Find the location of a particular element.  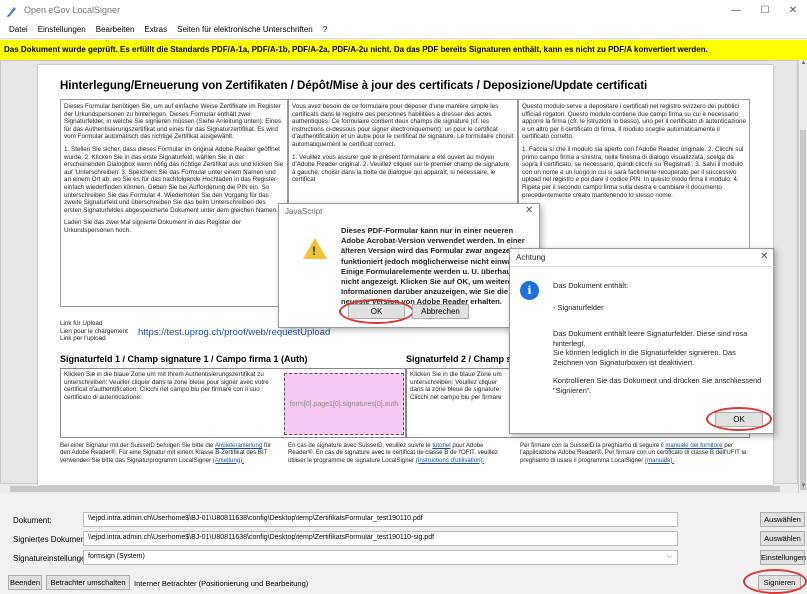

signature-field-2-title: Signaturfeld 2 / Champ s is located at coordinates (459, 359).